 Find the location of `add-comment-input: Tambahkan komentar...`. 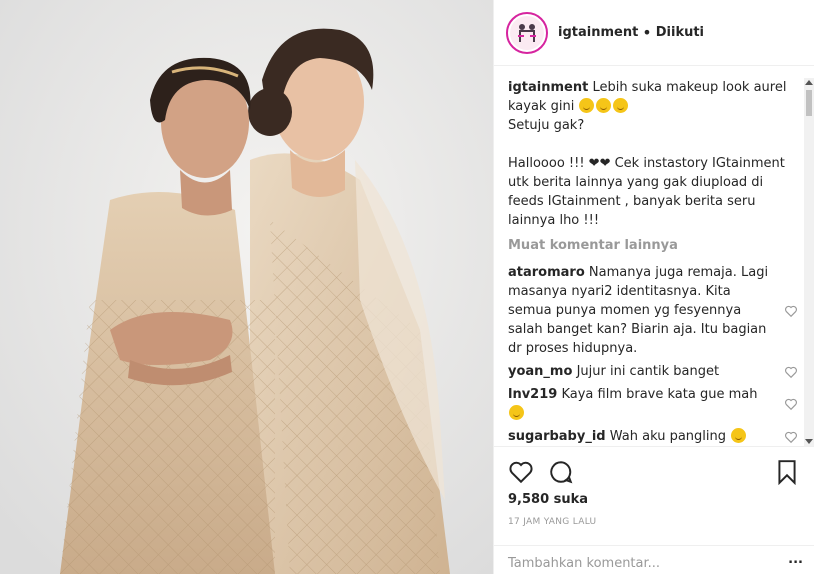

add-comment-input: Tambahkan komentar... is located at coordinates (584, 563).